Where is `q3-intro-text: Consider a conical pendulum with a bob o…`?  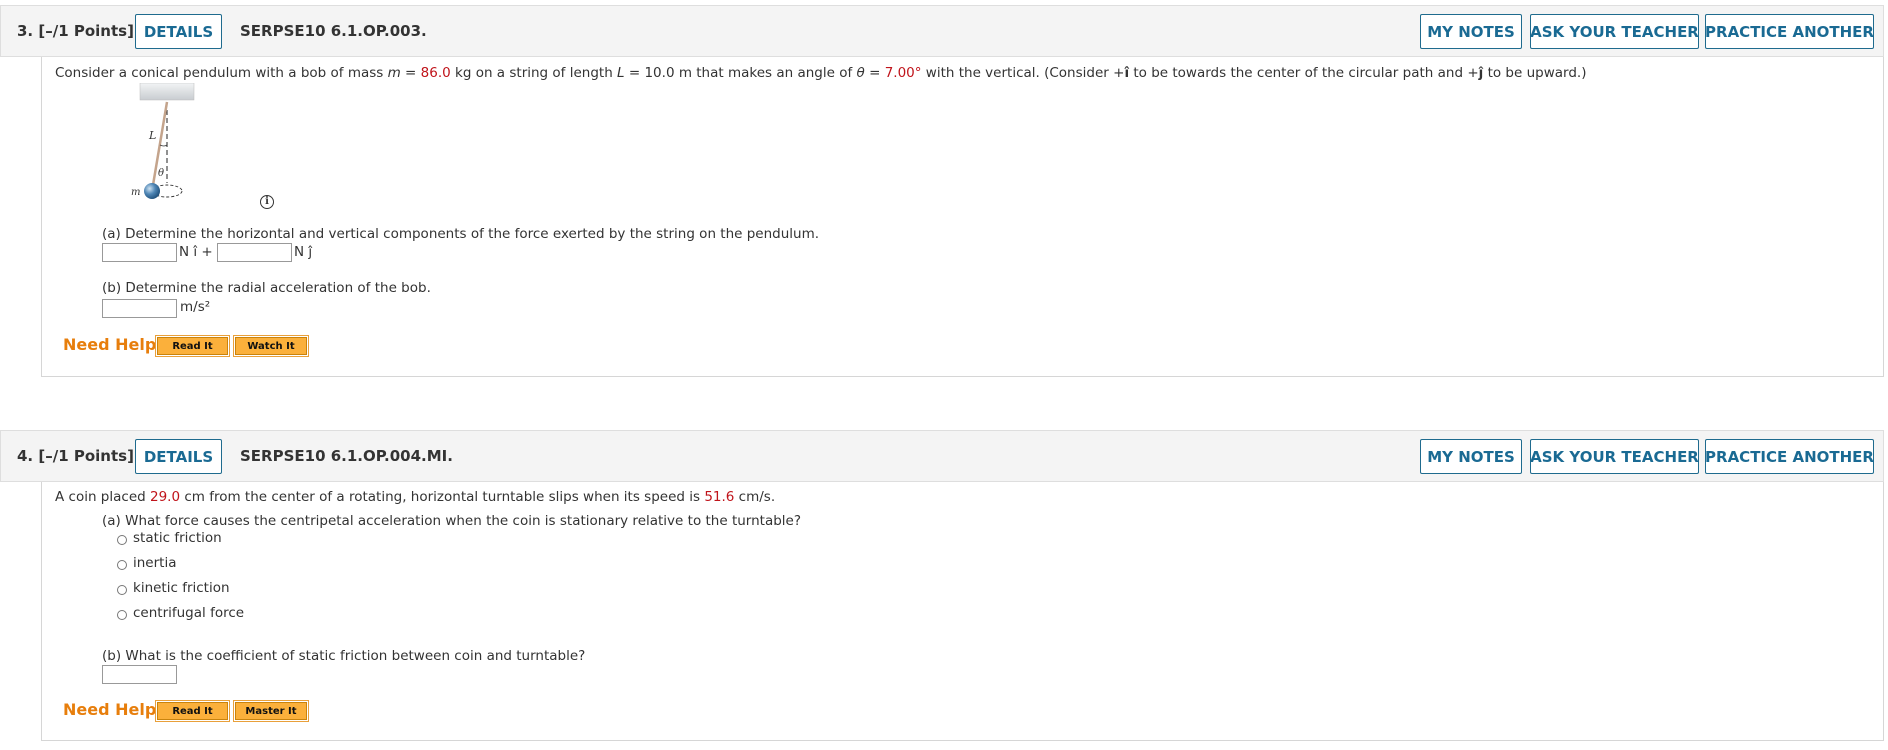 q3-intro-text: Consider a conical pendulum with a bob o… is located at coordinates (820, 73).